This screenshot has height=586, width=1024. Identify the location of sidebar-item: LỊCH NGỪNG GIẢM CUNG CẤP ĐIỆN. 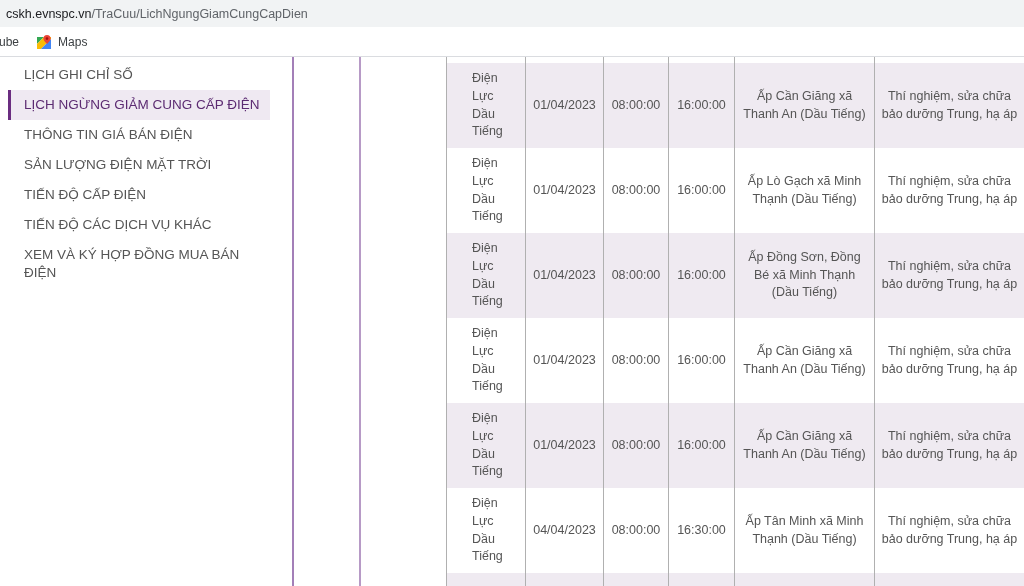
(139, 105).